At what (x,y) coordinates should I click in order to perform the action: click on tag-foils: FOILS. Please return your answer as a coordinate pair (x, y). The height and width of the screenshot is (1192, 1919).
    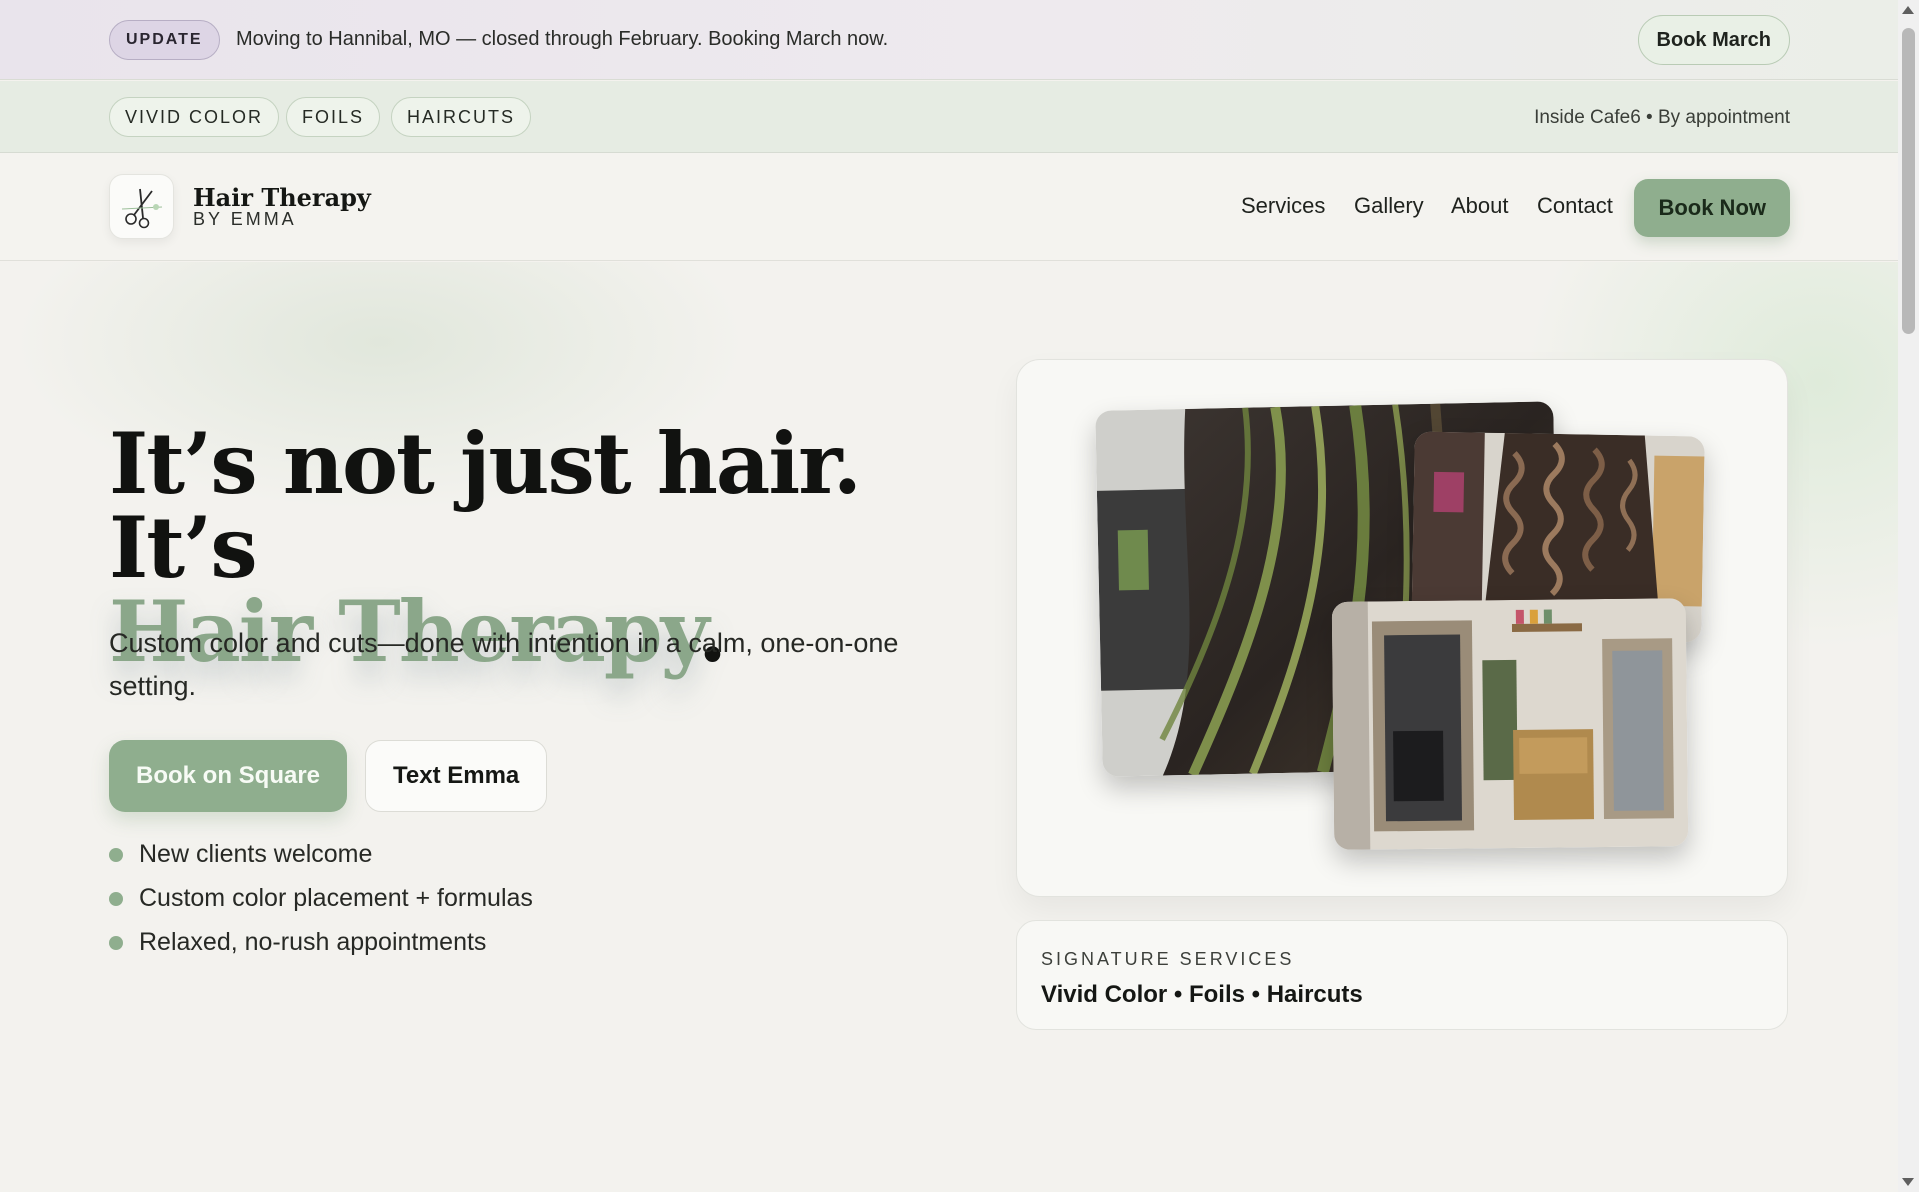
    Looking at the image, I should click on (333, 117).